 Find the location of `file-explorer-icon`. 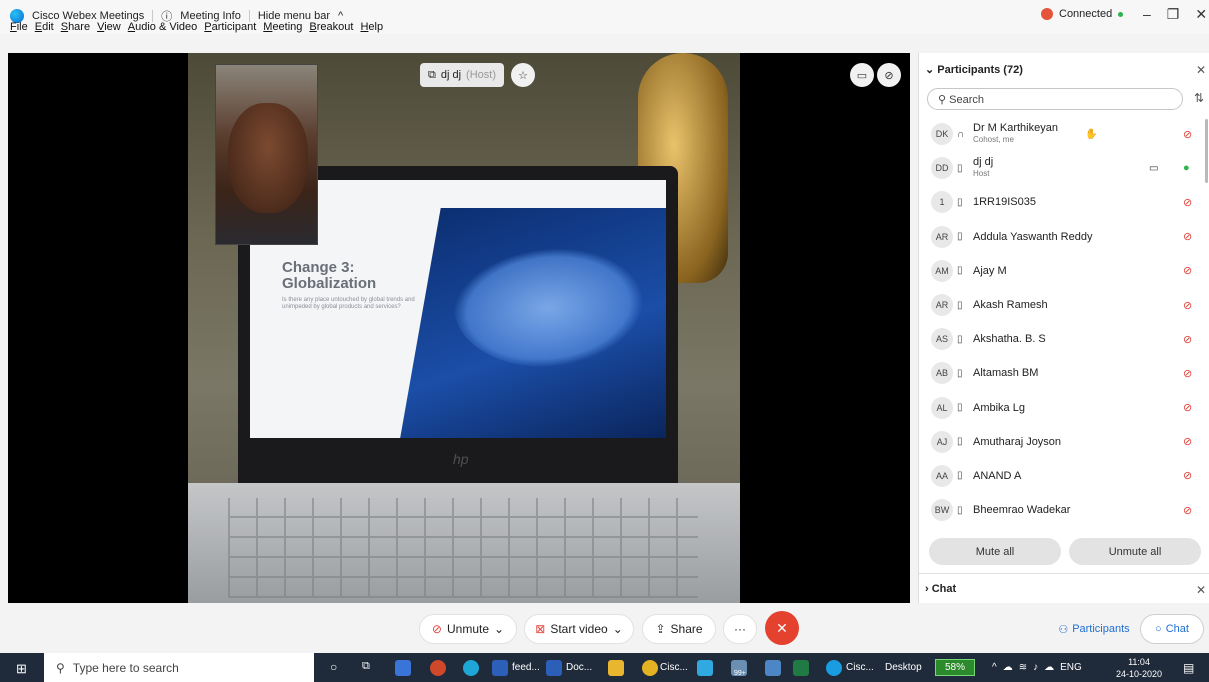

file-explorer-icon is located at coordinates (616, 668).